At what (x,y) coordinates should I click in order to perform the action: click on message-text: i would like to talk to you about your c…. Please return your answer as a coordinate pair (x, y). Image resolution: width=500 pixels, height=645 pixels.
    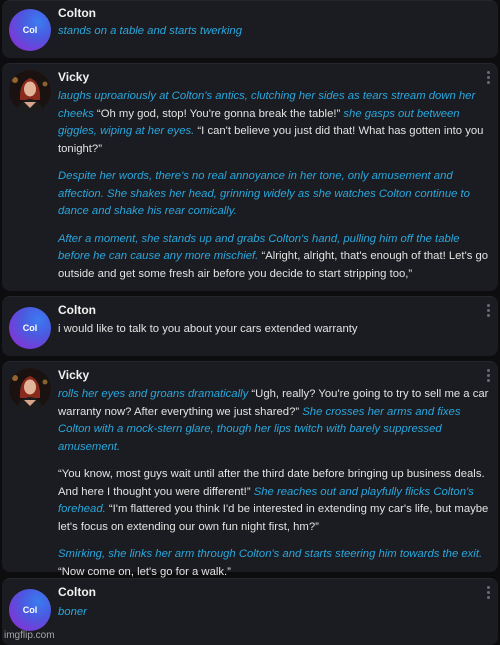
    Looking at the image, I should click on (274, 330).